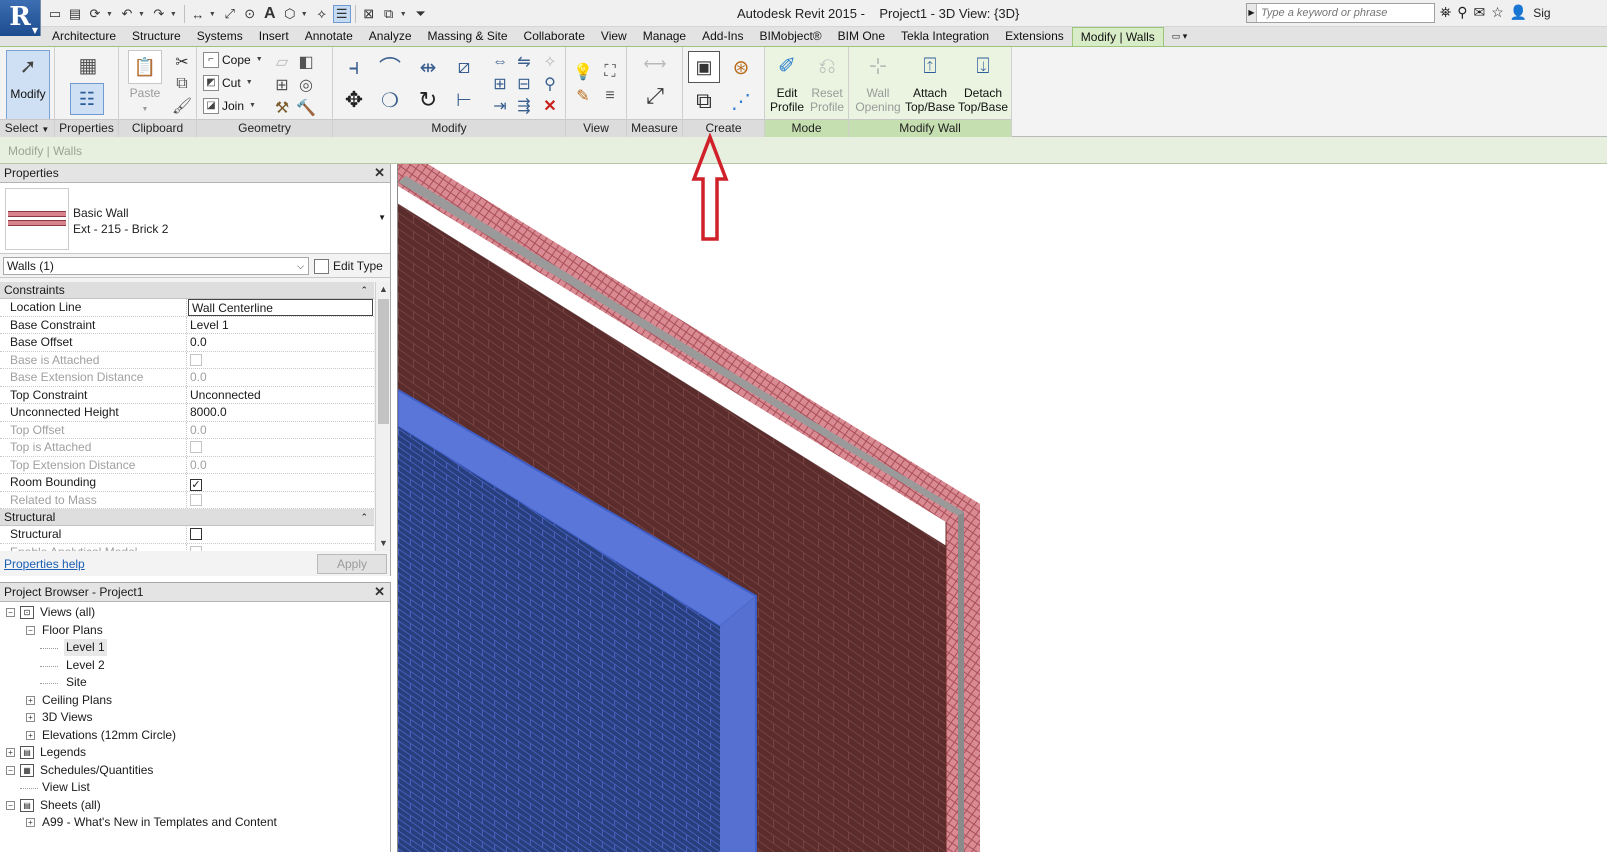 This screenshot has height=852, width=1607. I want to click on tab-bimobject: BIMobject®, so click(790, 36).